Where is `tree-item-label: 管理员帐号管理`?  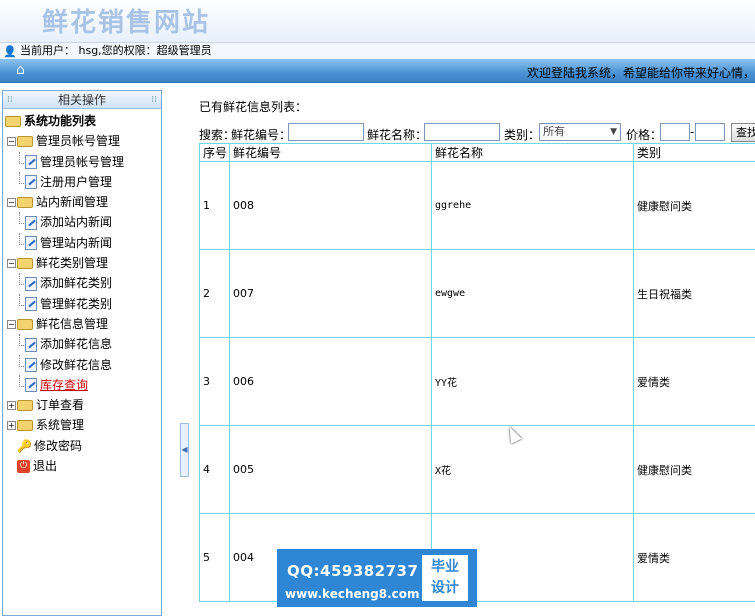
tree-item-label: 管理员帐号管理 is located at coordinates (82, 161).